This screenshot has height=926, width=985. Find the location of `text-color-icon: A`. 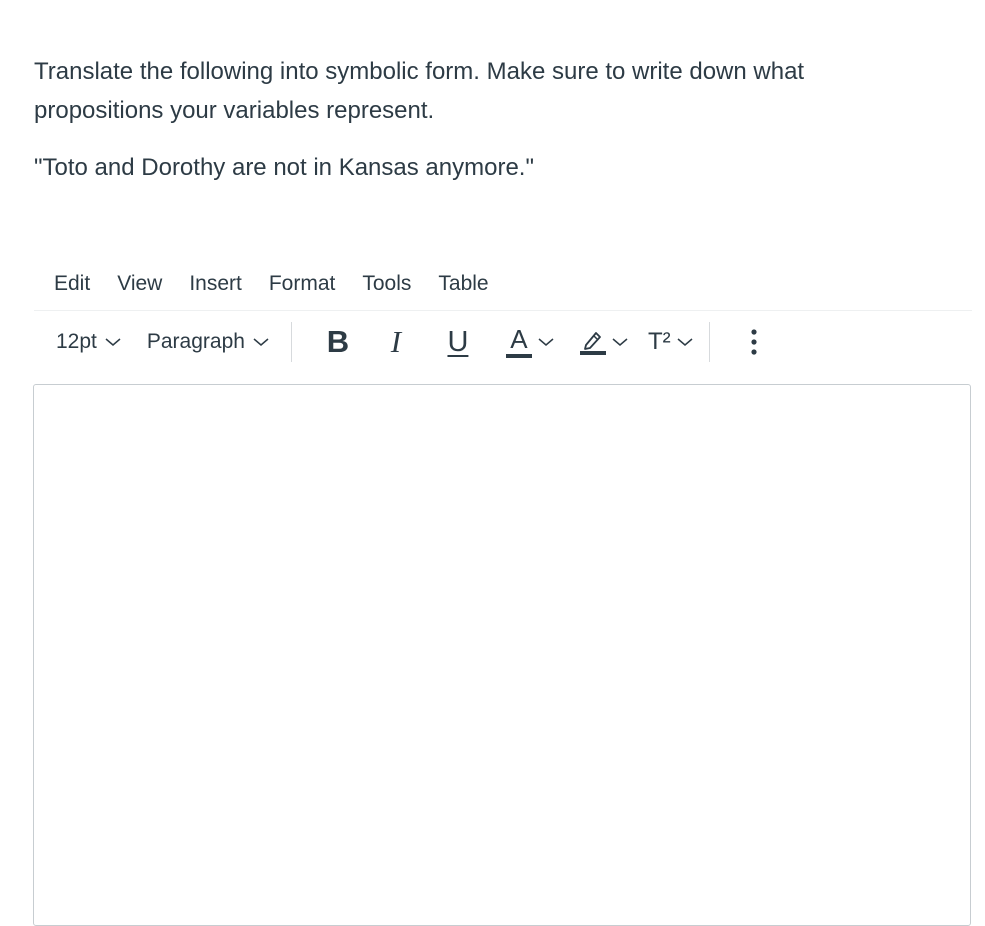

text-color-icon: A is located at coordinates (518, 341).